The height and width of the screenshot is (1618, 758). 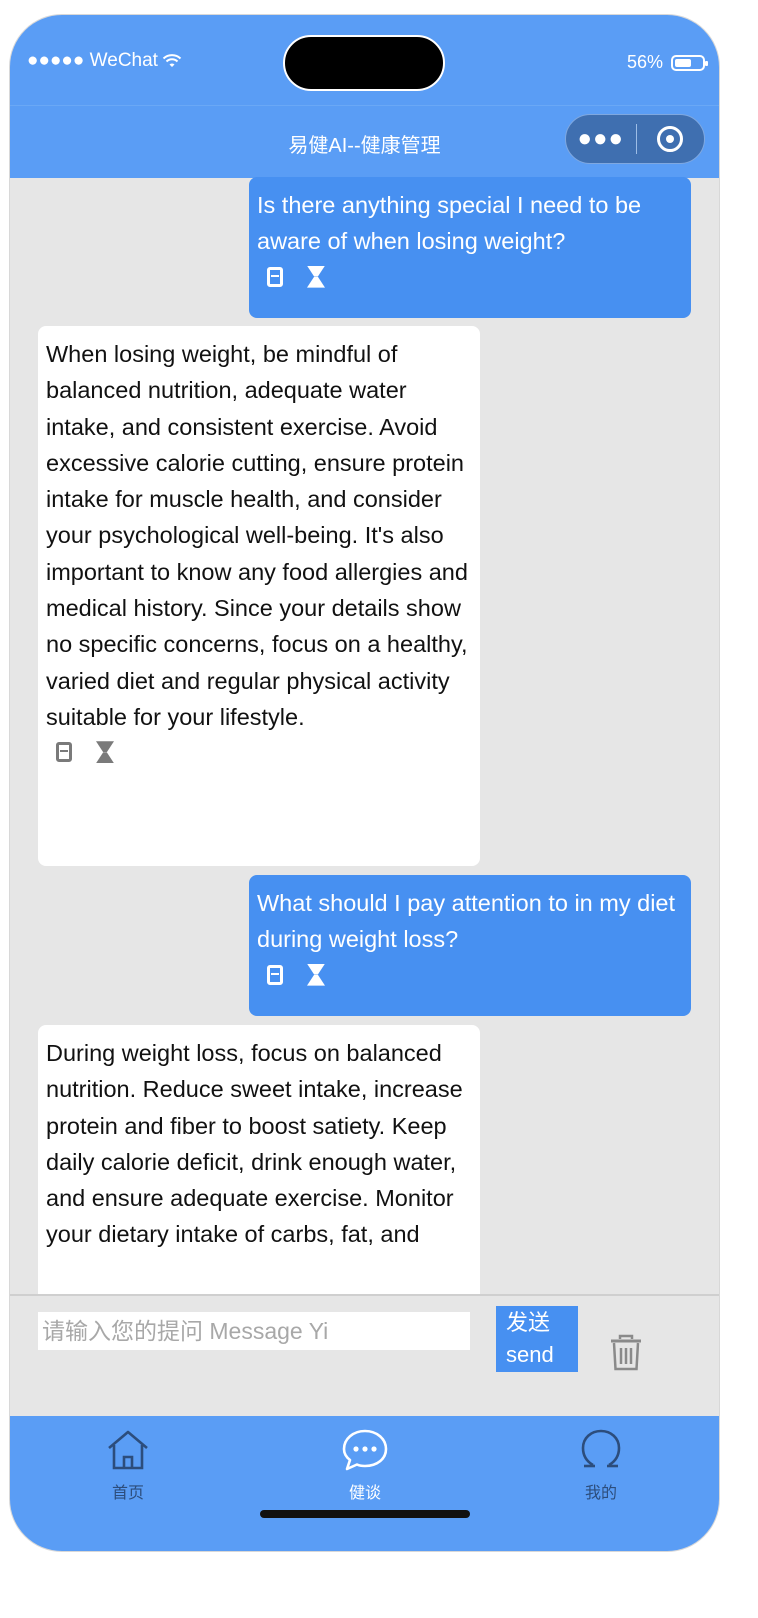 What do you see at coordinates (128, 1450) in the screenshot?
I see `home-icon` at bounding box center [128, 1450].